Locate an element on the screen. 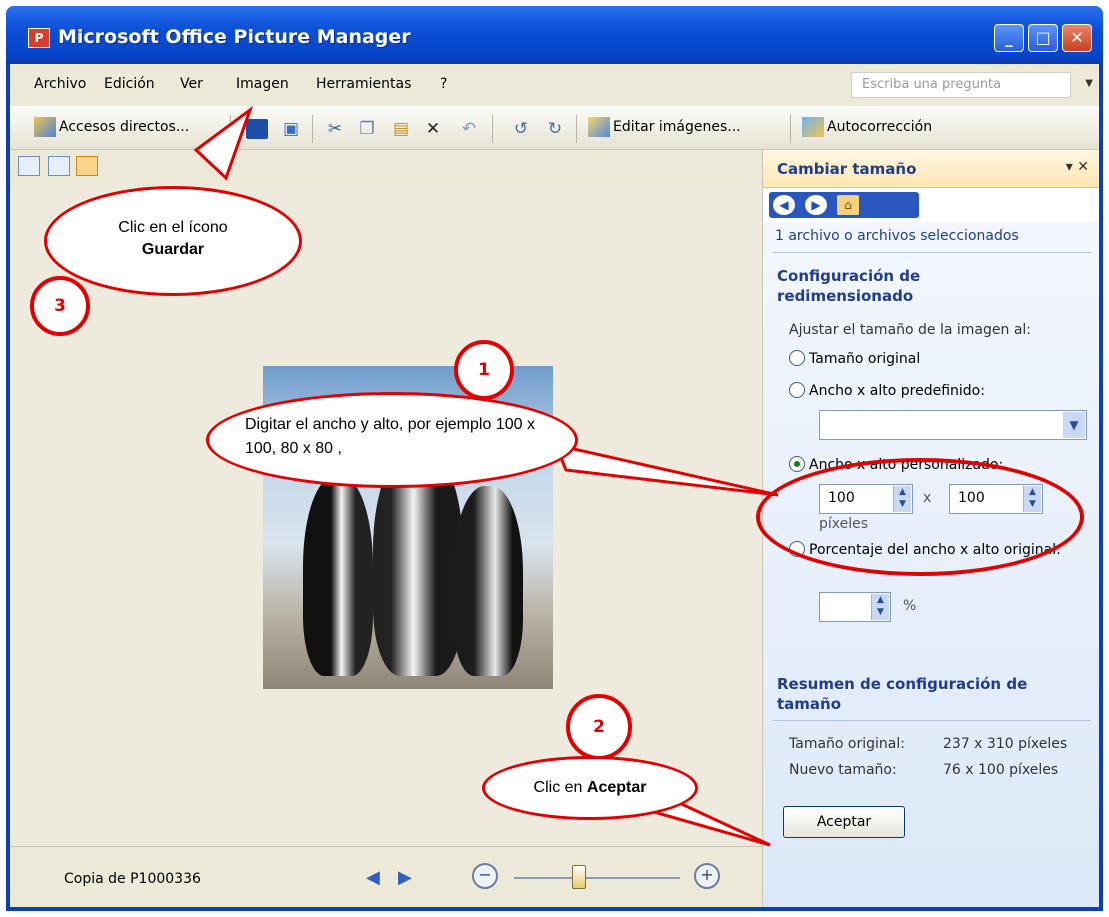 The width and height of the screenshot is (1109, 917). callout-step3-bold: Guardar is located at coordinates (173, 249).